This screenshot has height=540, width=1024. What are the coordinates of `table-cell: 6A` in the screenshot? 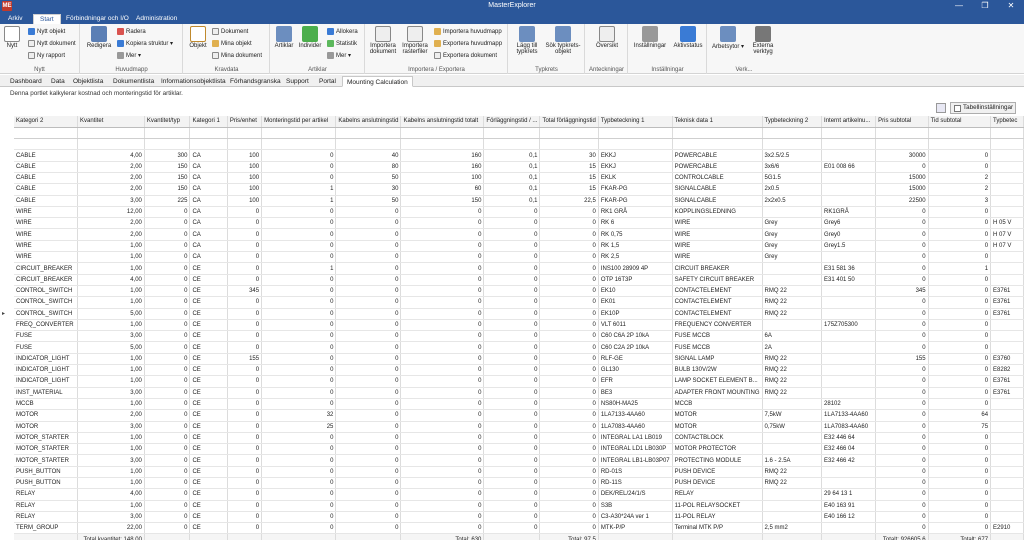 It's located at (792, 336).